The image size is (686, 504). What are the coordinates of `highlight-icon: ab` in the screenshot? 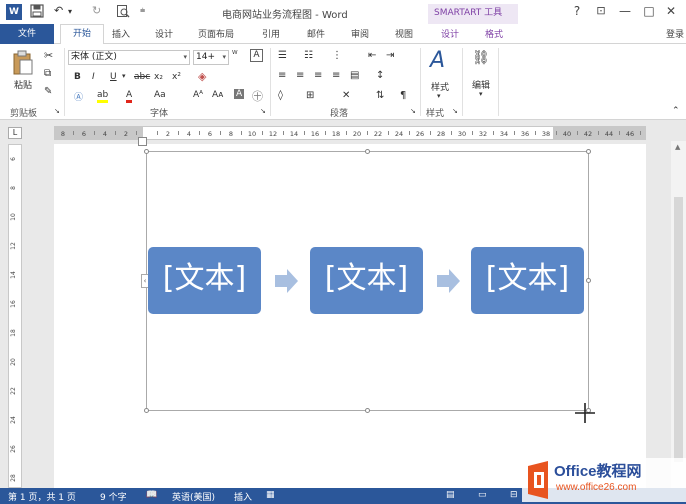 It's located at (103, 96).